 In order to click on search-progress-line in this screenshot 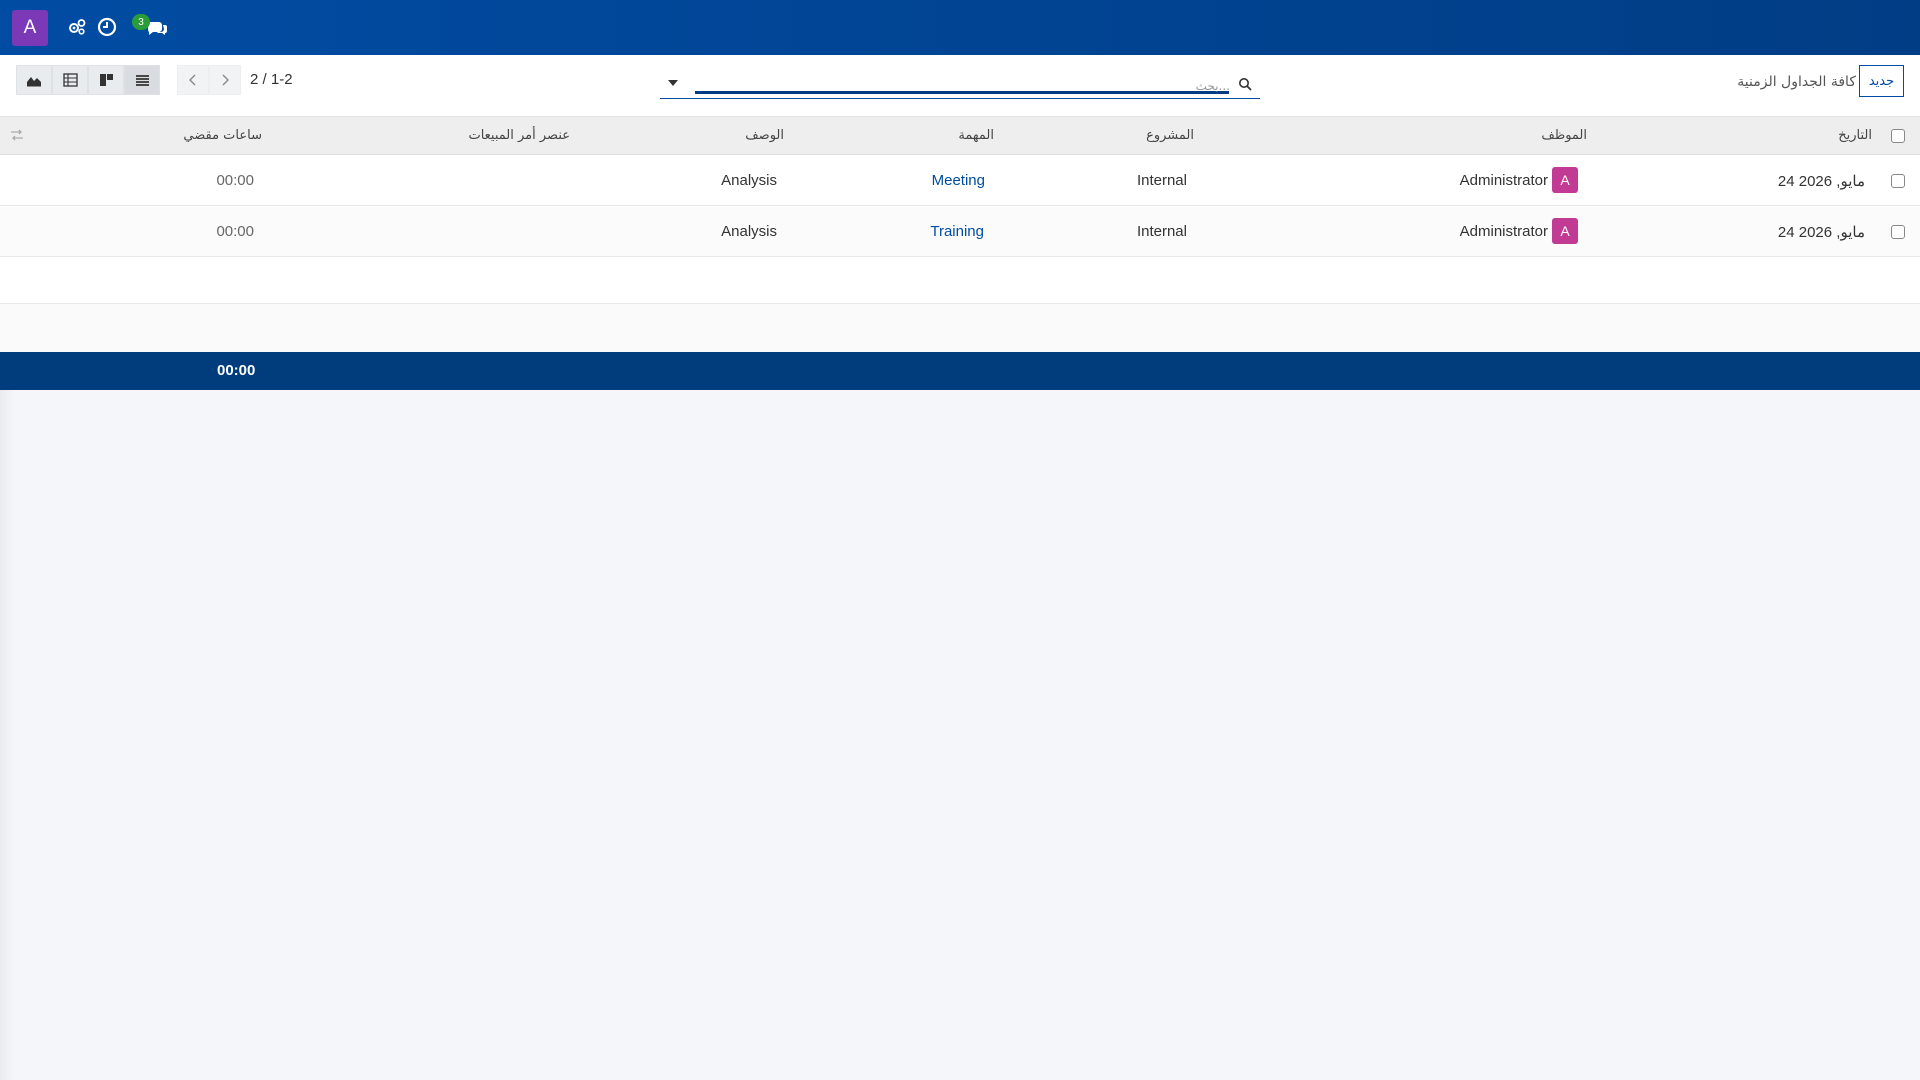, I will do `click(962, 92)`.